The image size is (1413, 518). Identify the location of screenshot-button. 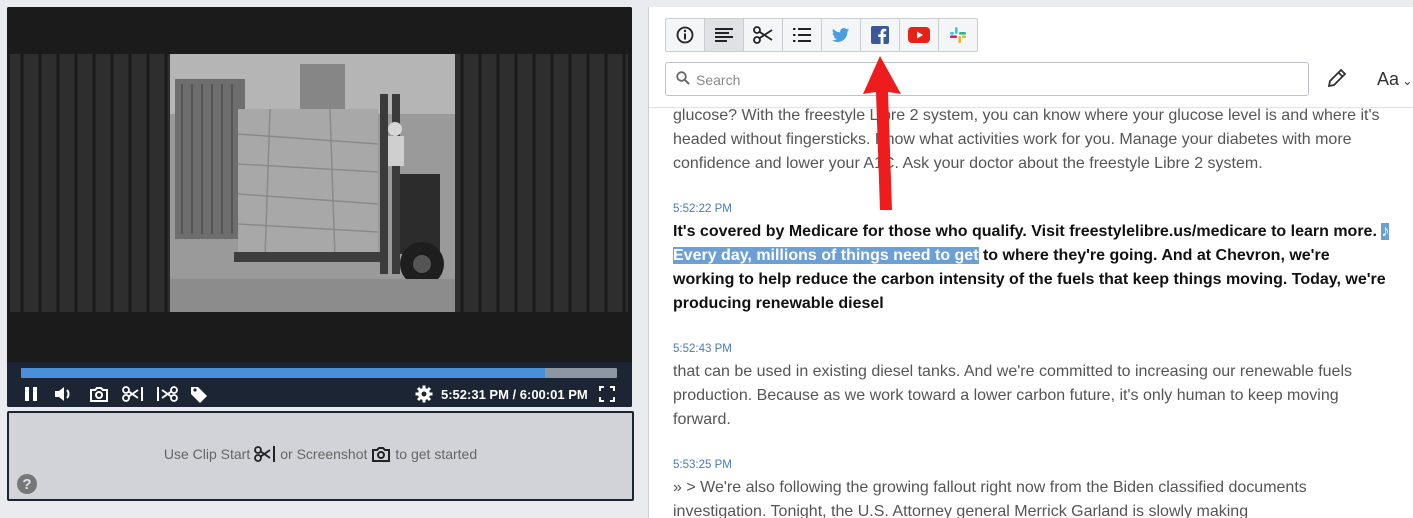
(99, 394).